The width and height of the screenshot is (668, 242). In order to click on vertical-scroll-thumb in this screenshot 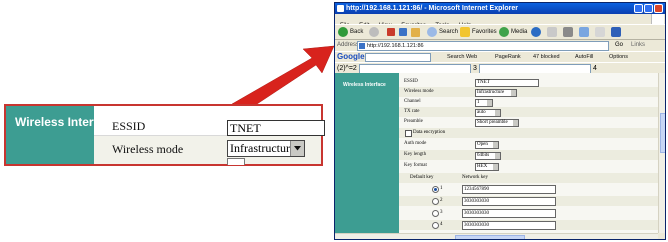, I will do `click(662, 133)`.